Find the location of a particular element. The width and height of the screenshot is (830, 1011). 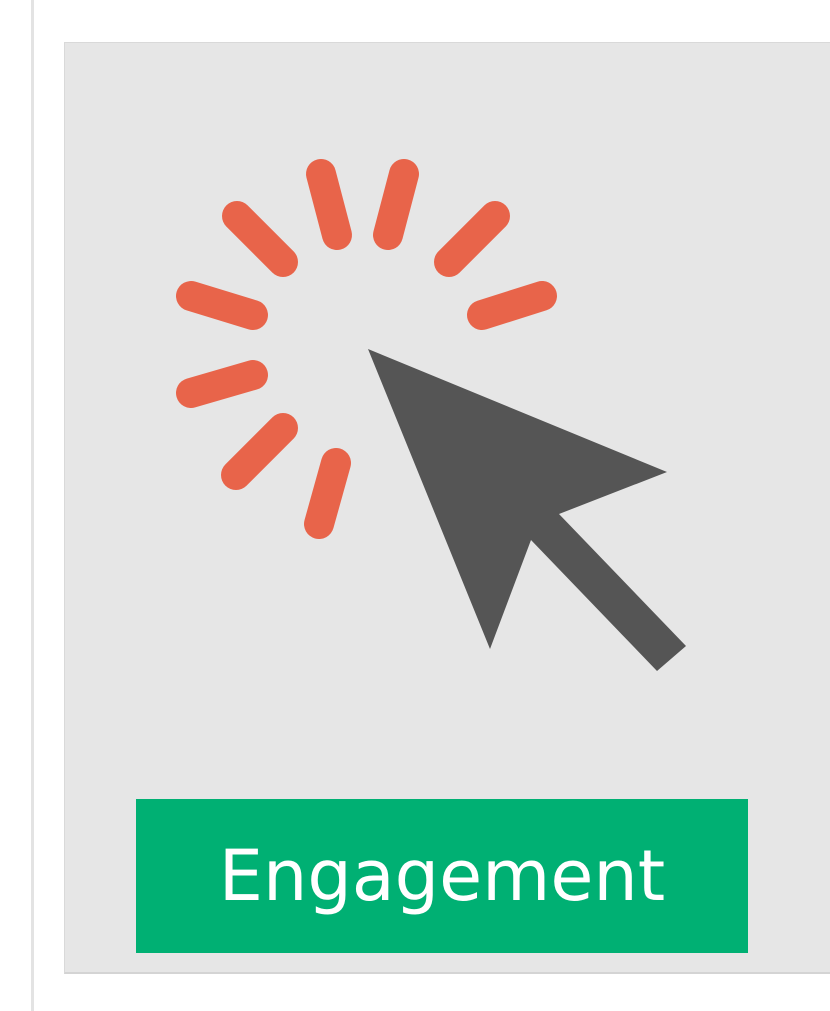

engagement-label-badge: Engagement is located at coordinates (442, 876).